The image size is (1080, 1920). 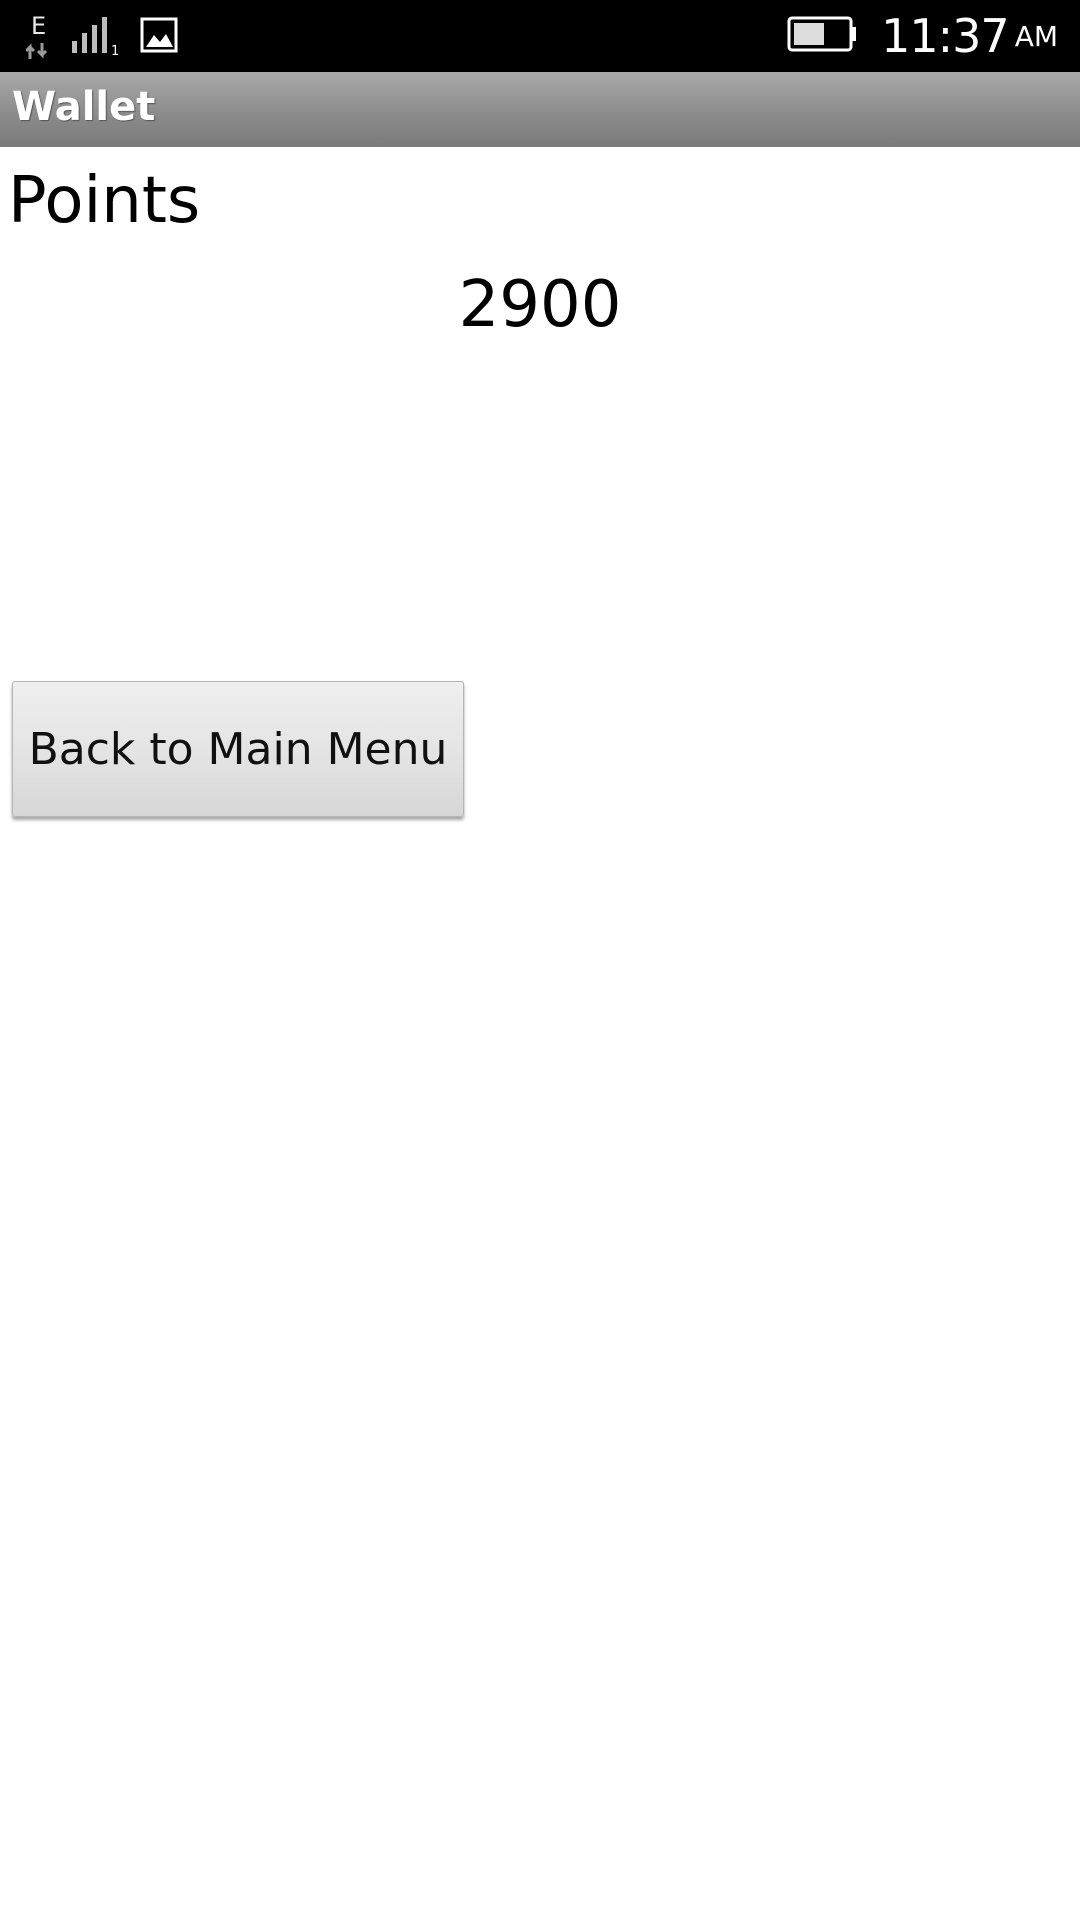 What do you see at coordinates (95, 37) in the screenshot?
I see `signal-bars-icon: 1` at bounding box center [95, 37].